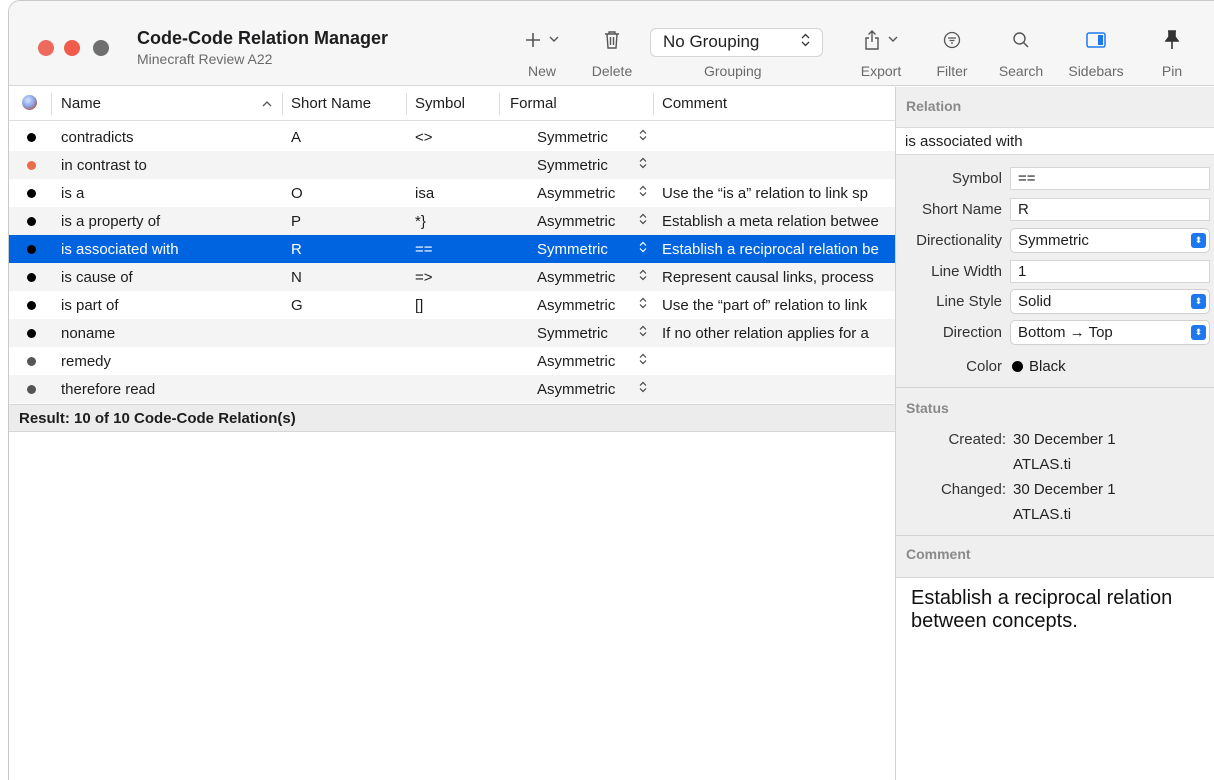  Describe the element at coordinates (1042, 514) in the screenshot. I see `changed-by: ATLAS.ti` at that location.